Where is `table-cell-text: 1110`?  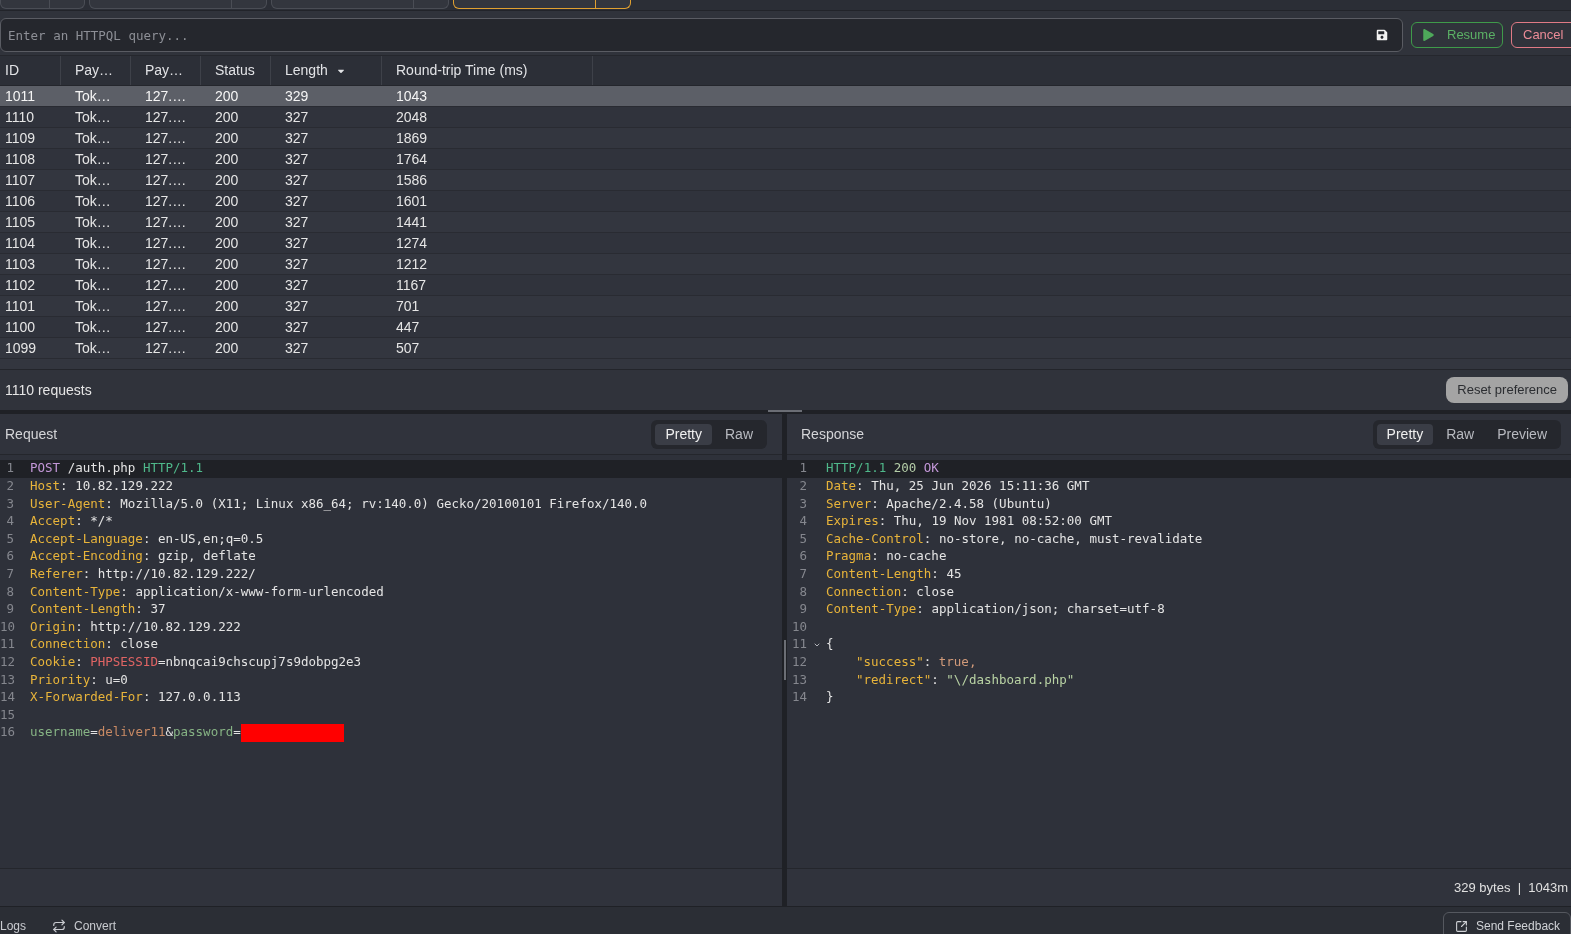 table-cell-text: 1110 is located at coordinates (20, 117).